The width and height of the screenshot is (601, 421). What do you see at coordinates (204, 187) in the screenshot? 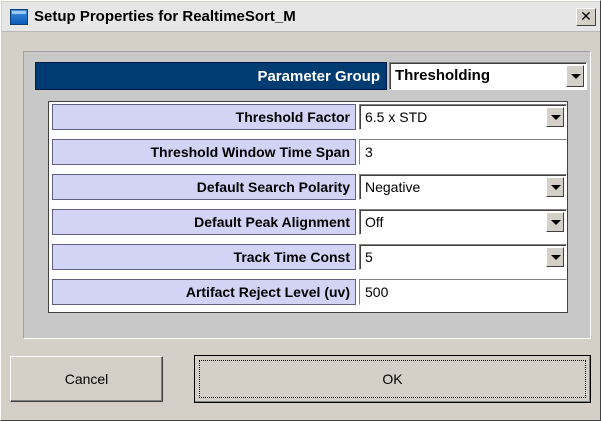
I see `param-label: Default Search Polarity` at bounding box center [204, 187].